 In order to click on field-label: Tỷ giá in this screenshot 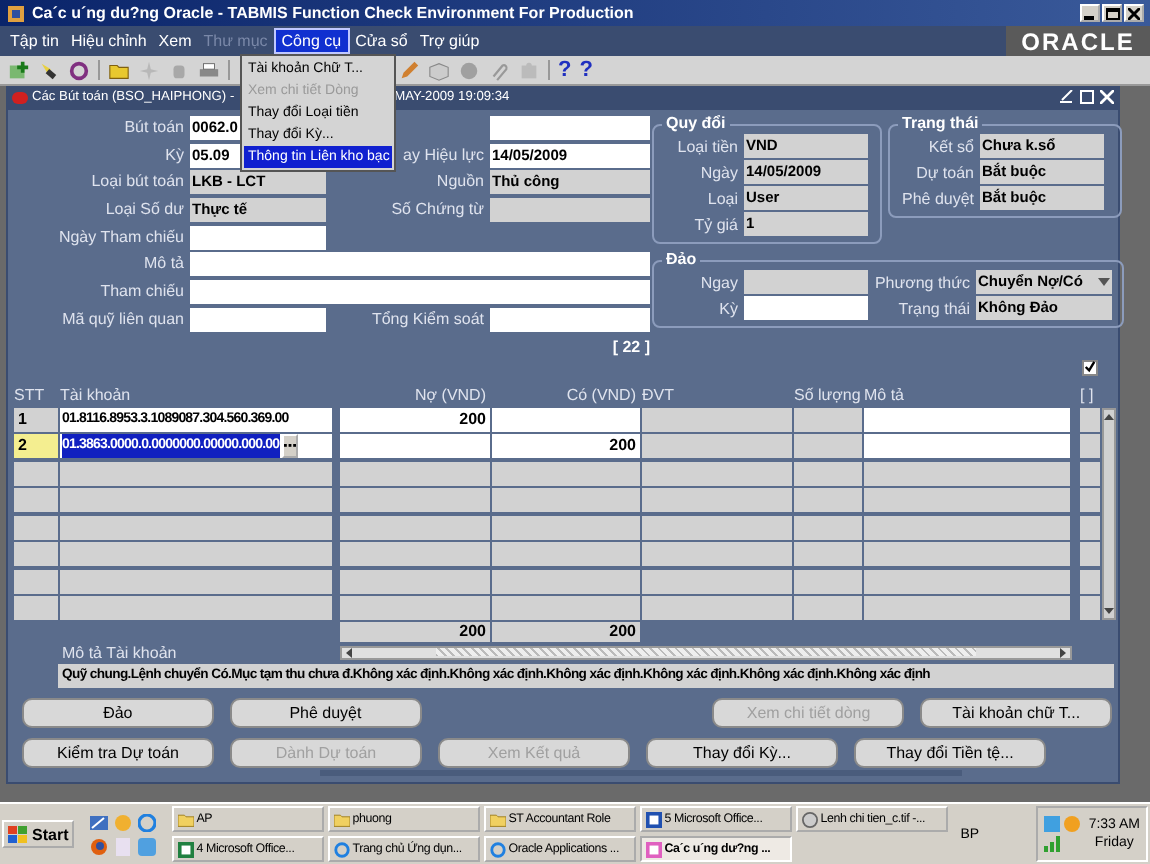, I will do `click(715, 224)`.